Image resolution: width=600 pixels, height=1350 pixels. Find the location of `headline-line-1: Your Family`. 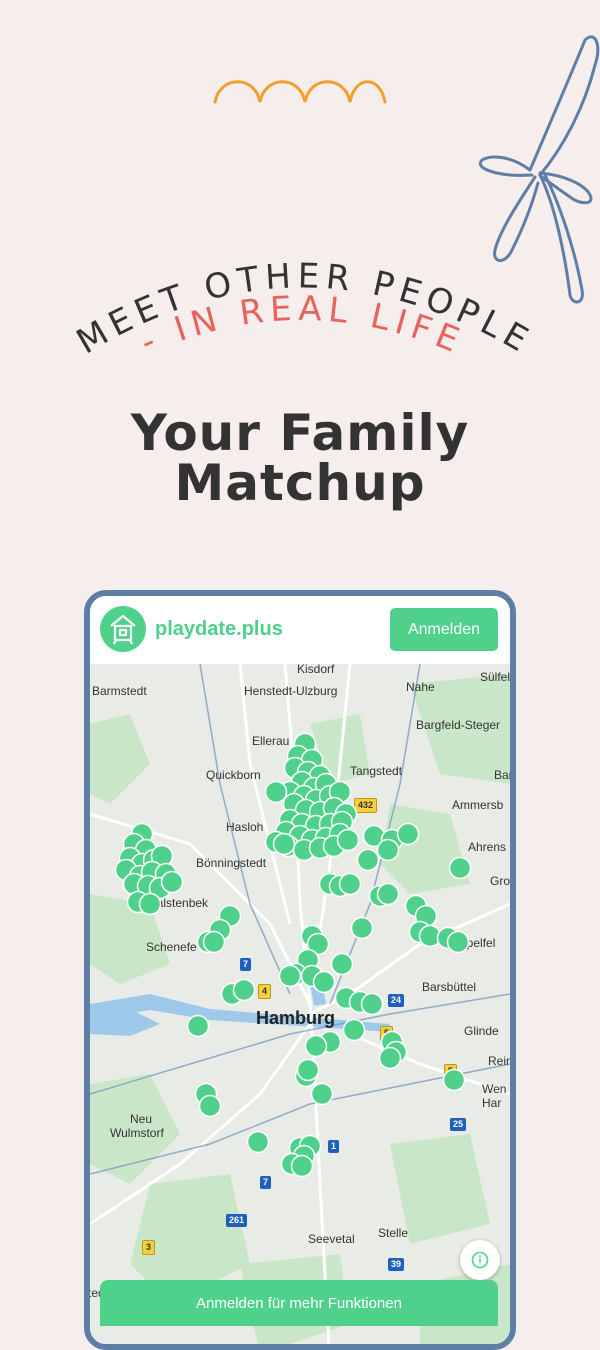

headline-line-1: Your Family is located at coordinates (300, 433).